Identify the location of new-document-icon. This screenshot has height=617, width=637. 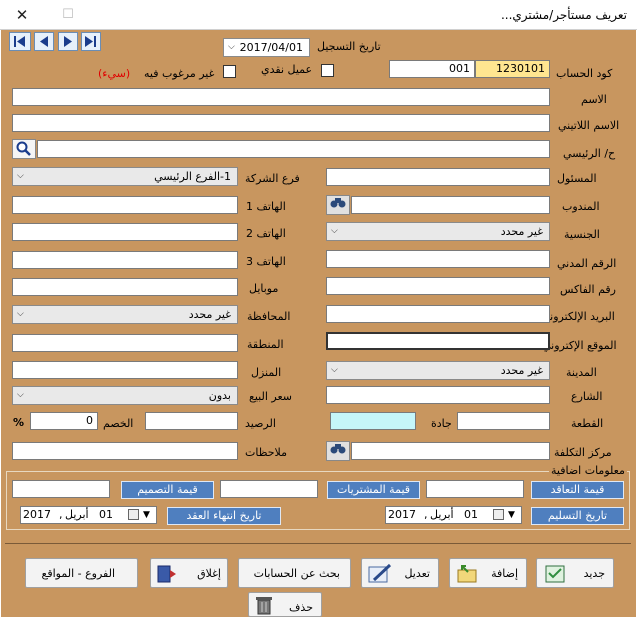
(555, 574).